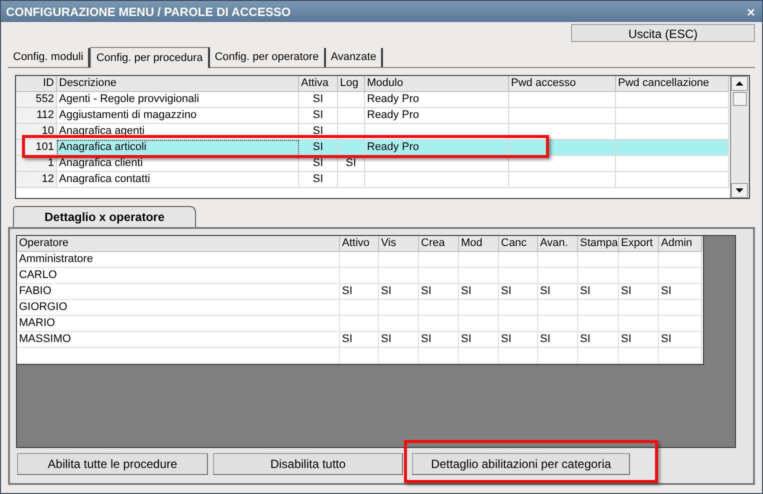  I want to click on column-header: Admin, so click(680, 244).